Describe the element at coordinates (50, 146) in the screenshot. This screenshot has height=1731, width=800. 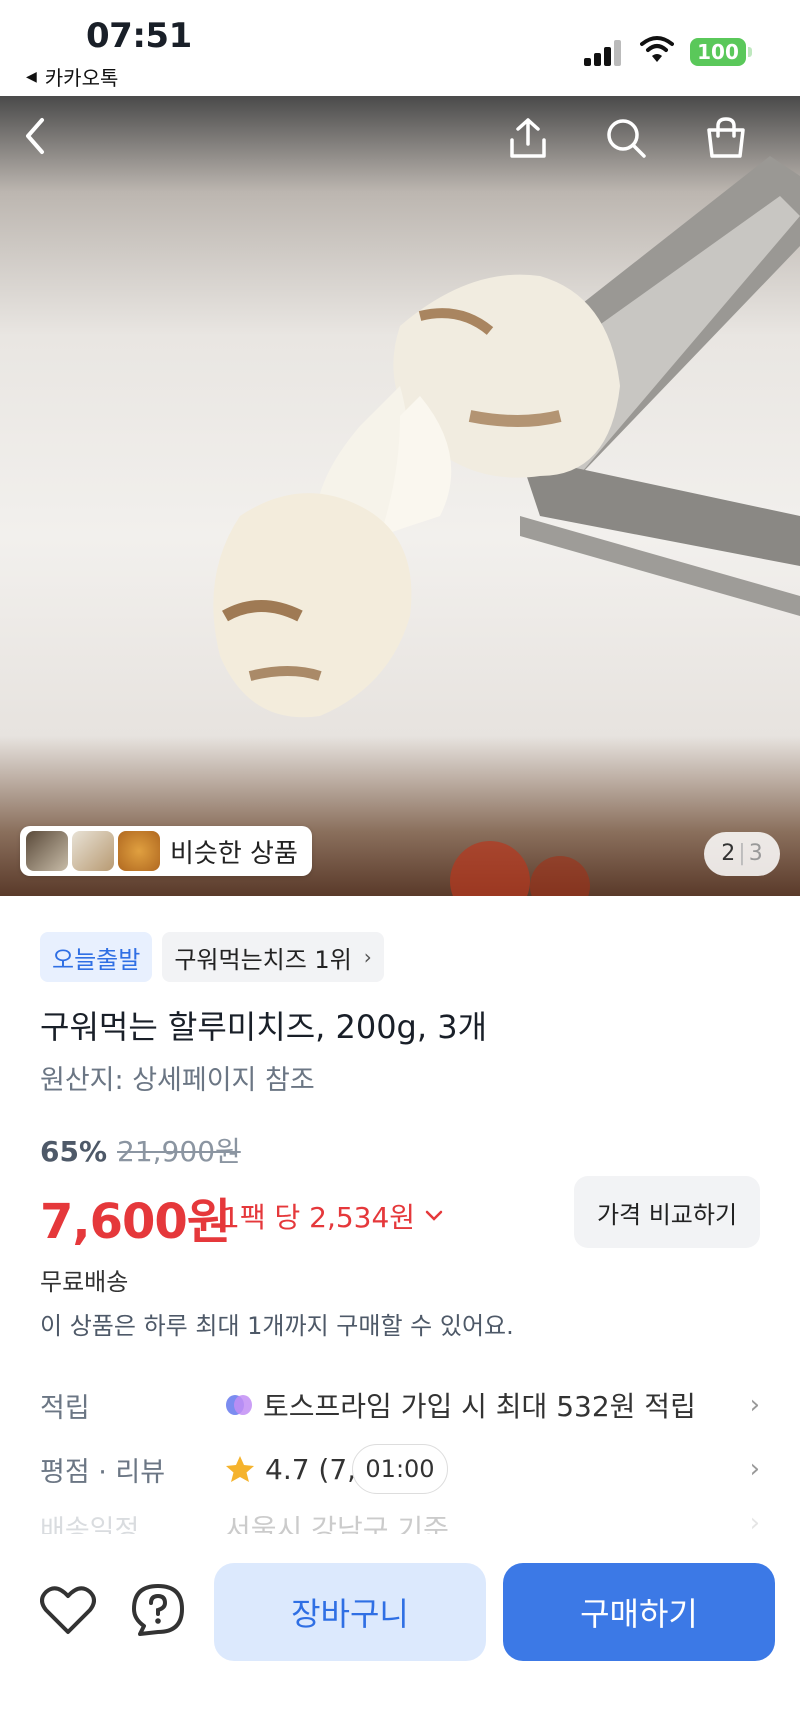
I see `back-button` at that location.